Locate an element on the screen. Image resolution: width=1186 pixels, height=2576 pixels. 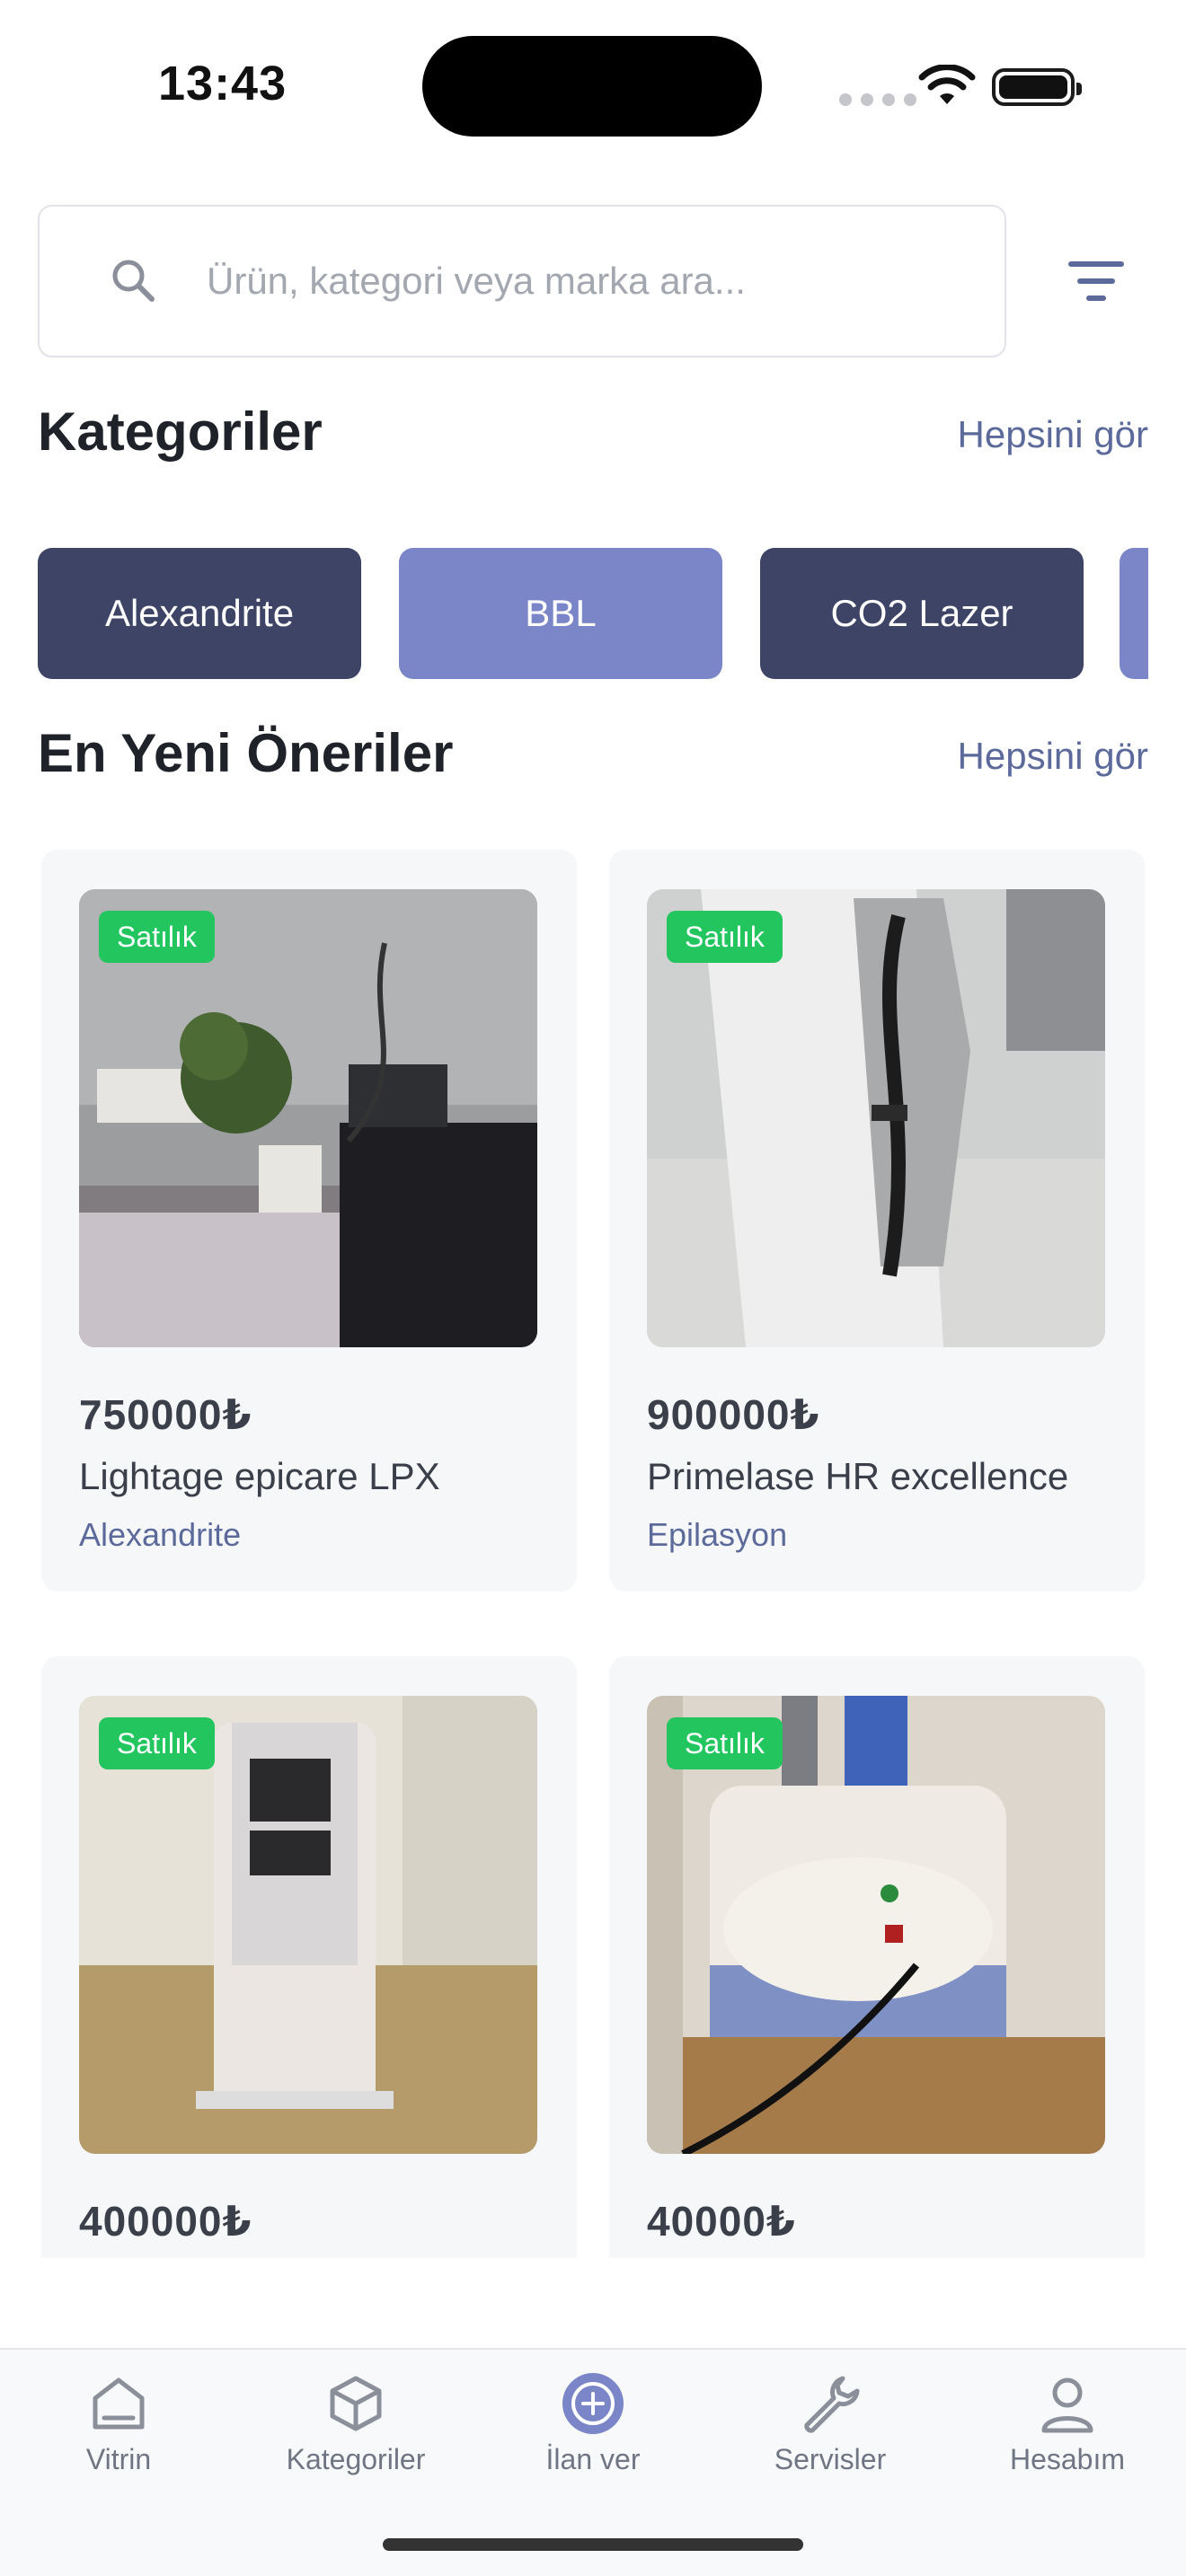
plus-circle-icon is located at coordinates (593, 2403).